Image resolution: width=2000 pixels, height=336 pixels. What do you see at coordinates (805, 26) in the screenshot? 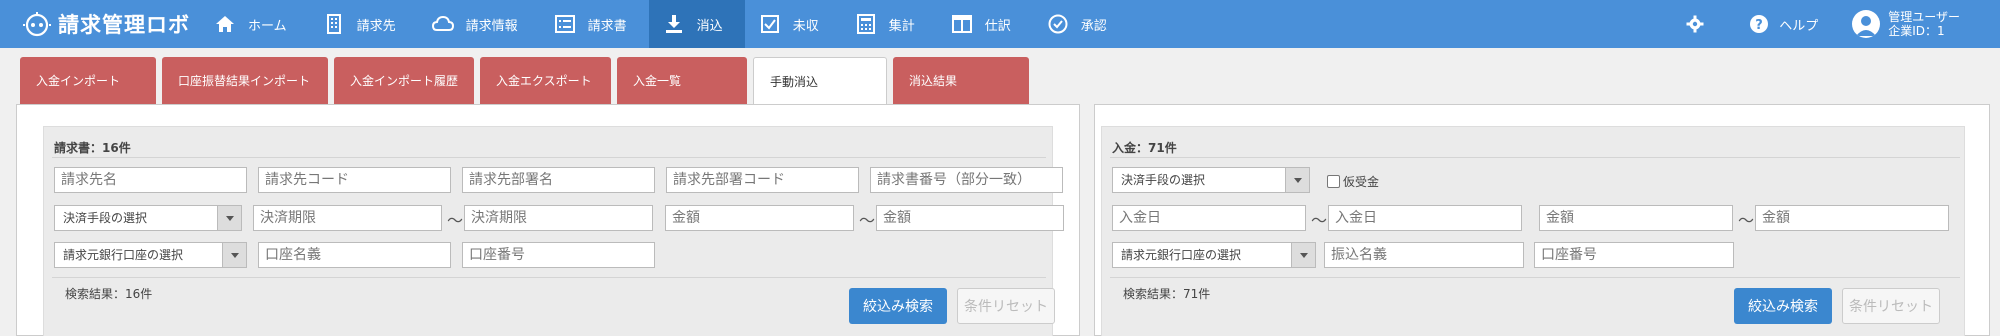
I see `nav-item-label: 未収` at bounding box center [805, 26].